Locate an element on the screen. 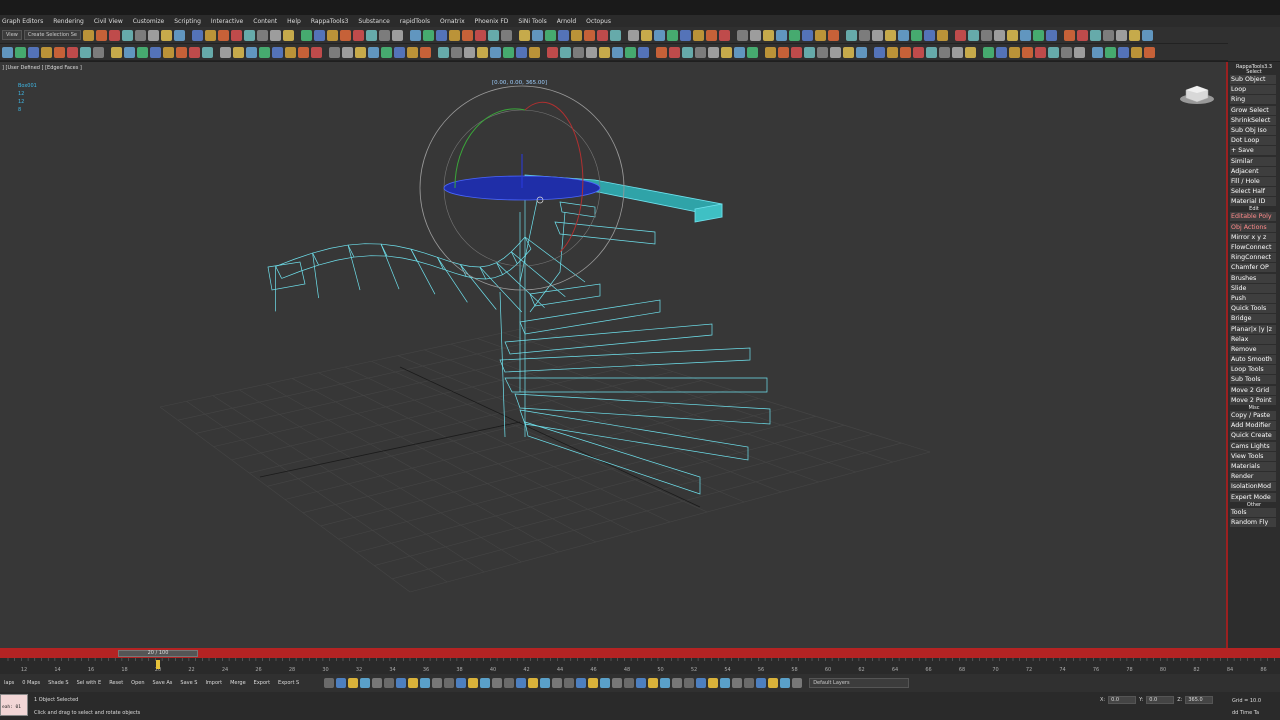 Image resolution: width=1280 pixels, height=720 pixels. rappa-brushes-button: Brushes is located at coordinates (1253, 278).